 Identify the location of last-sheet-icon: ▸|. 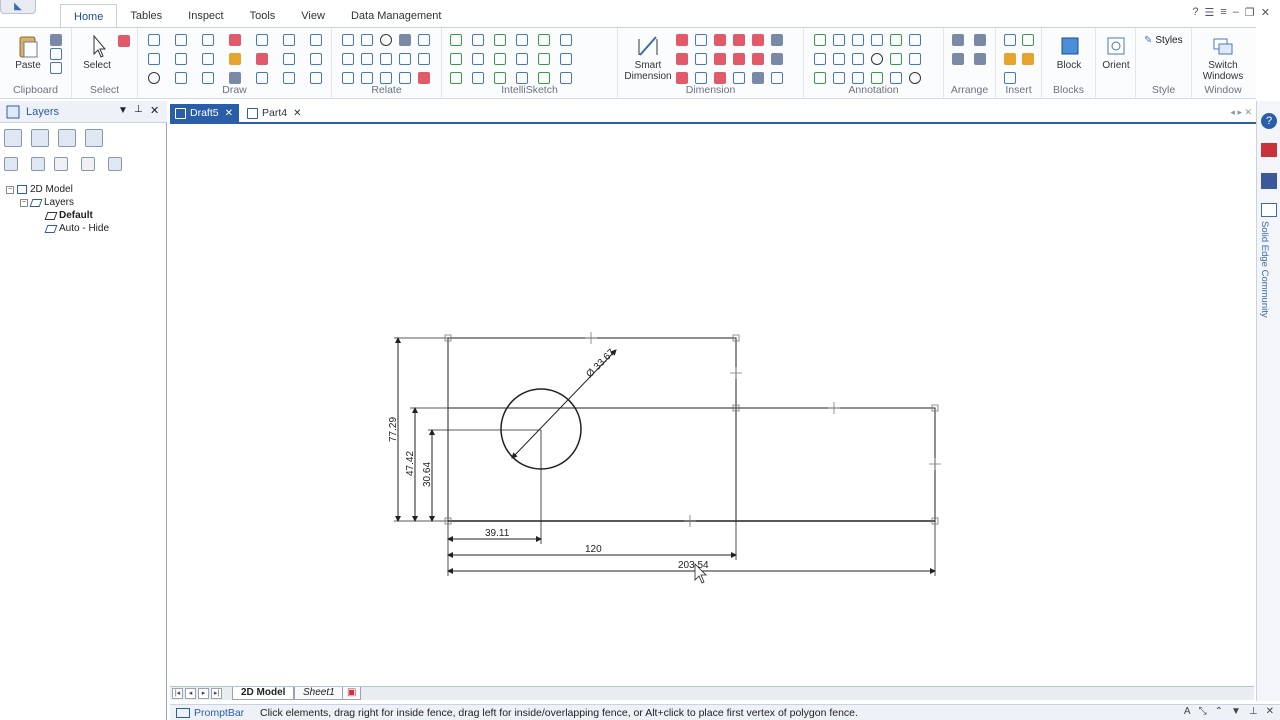
(216, 693).